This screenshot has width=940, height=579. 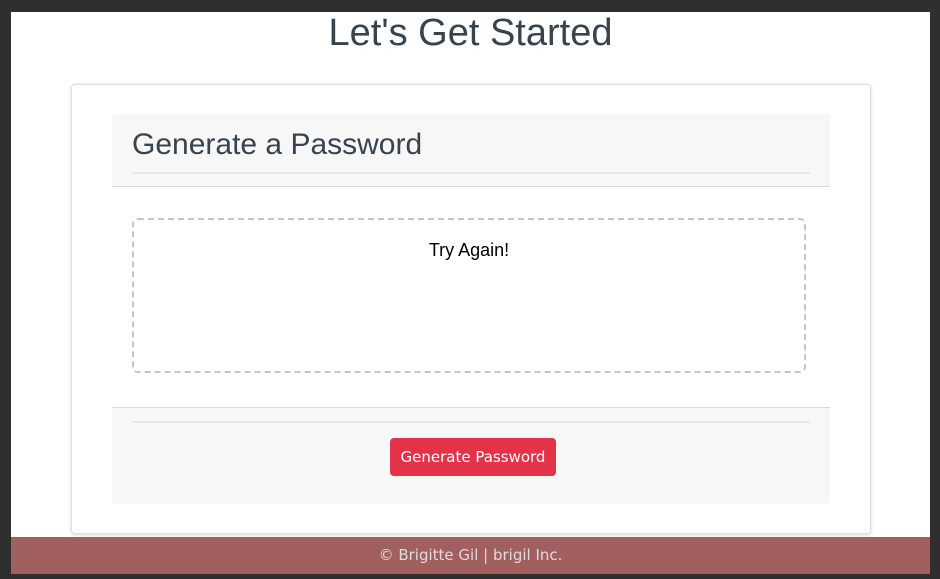 I want to click on card-footer: Generate Password, so click(x=471, y=455).